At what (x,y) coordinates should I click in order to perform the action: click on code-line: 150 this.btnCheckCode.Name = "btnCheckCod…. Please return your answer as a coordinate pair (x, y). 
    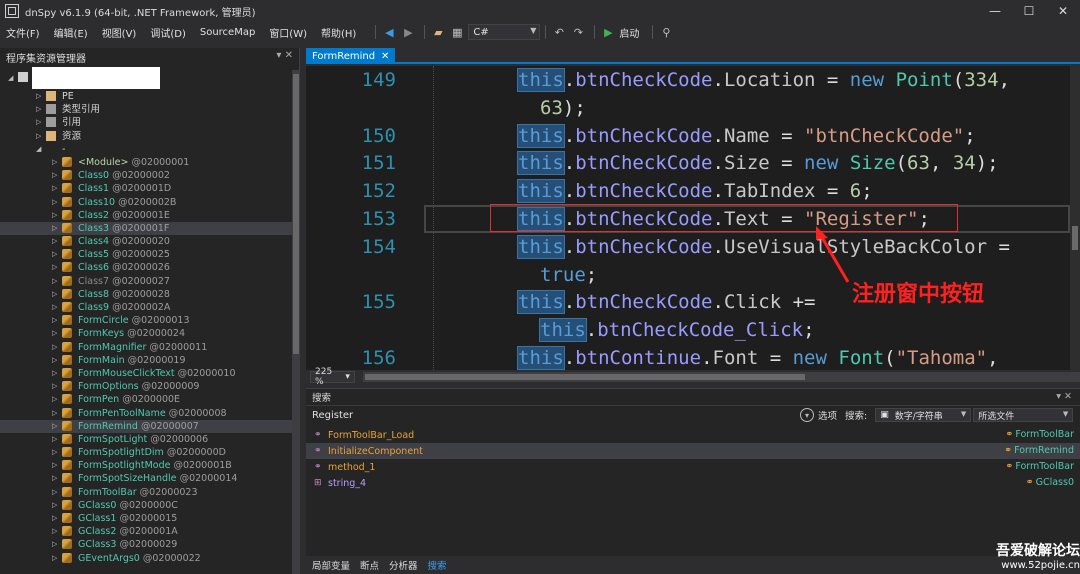
    Looking at the image, I should click on (688, 136).